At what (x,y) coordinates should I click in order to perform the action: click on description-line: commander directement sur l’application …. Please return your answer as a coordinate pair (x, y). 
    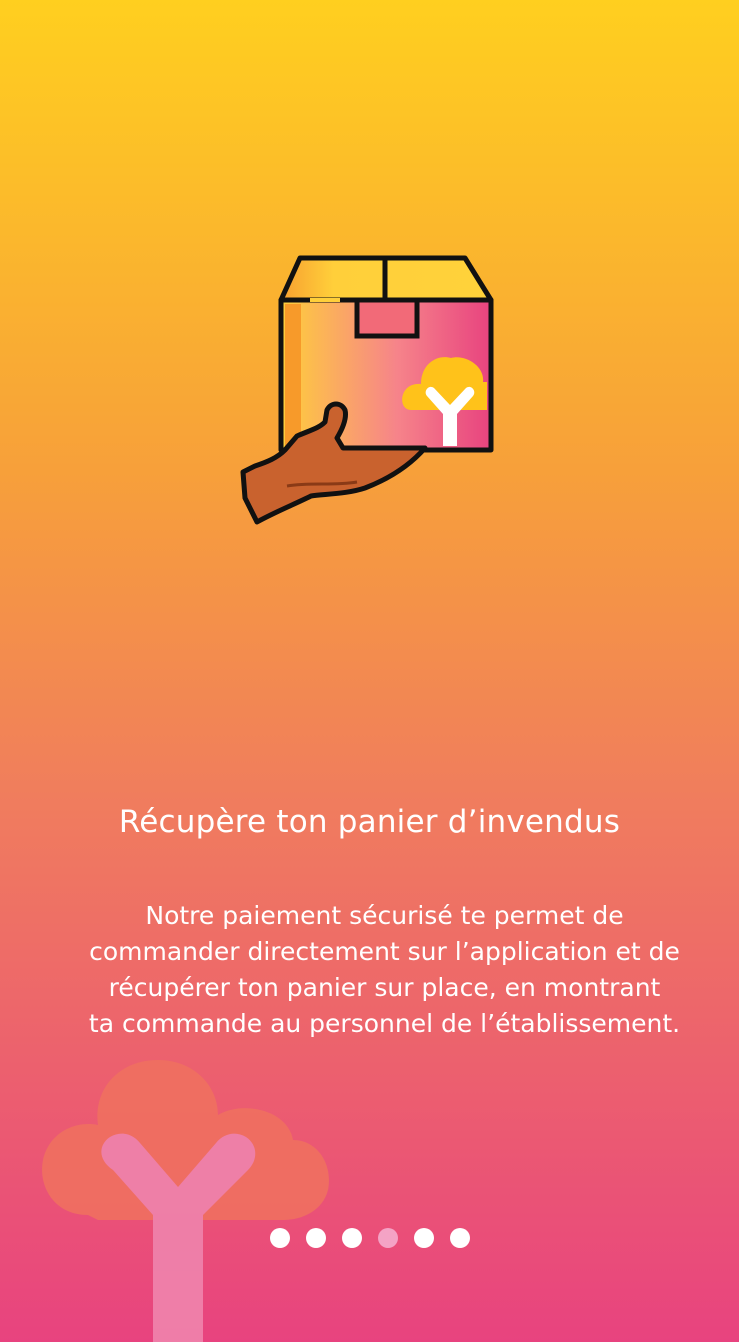
    Looking at the image, I should click on (384, 951).